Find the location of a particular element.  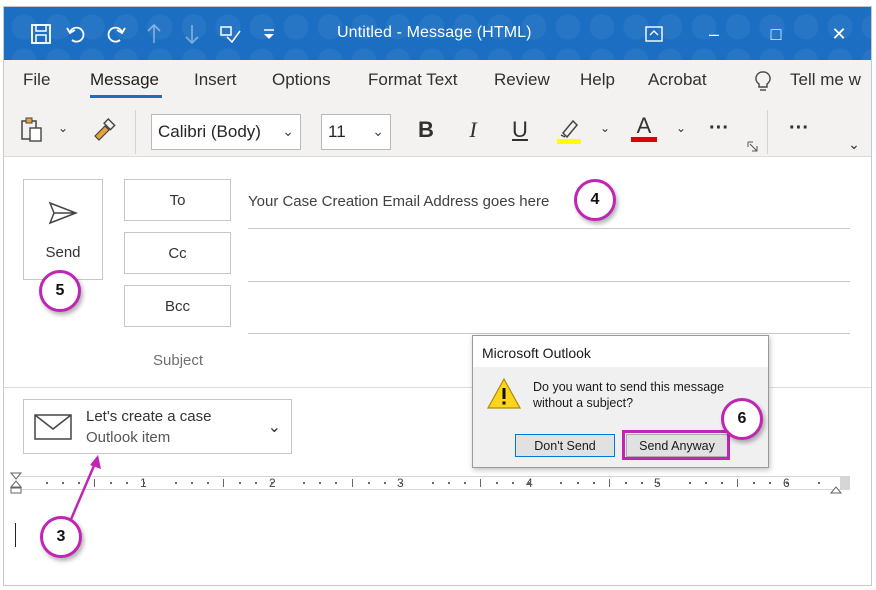

lightbulb-icon is located at coordinates (763, 81).